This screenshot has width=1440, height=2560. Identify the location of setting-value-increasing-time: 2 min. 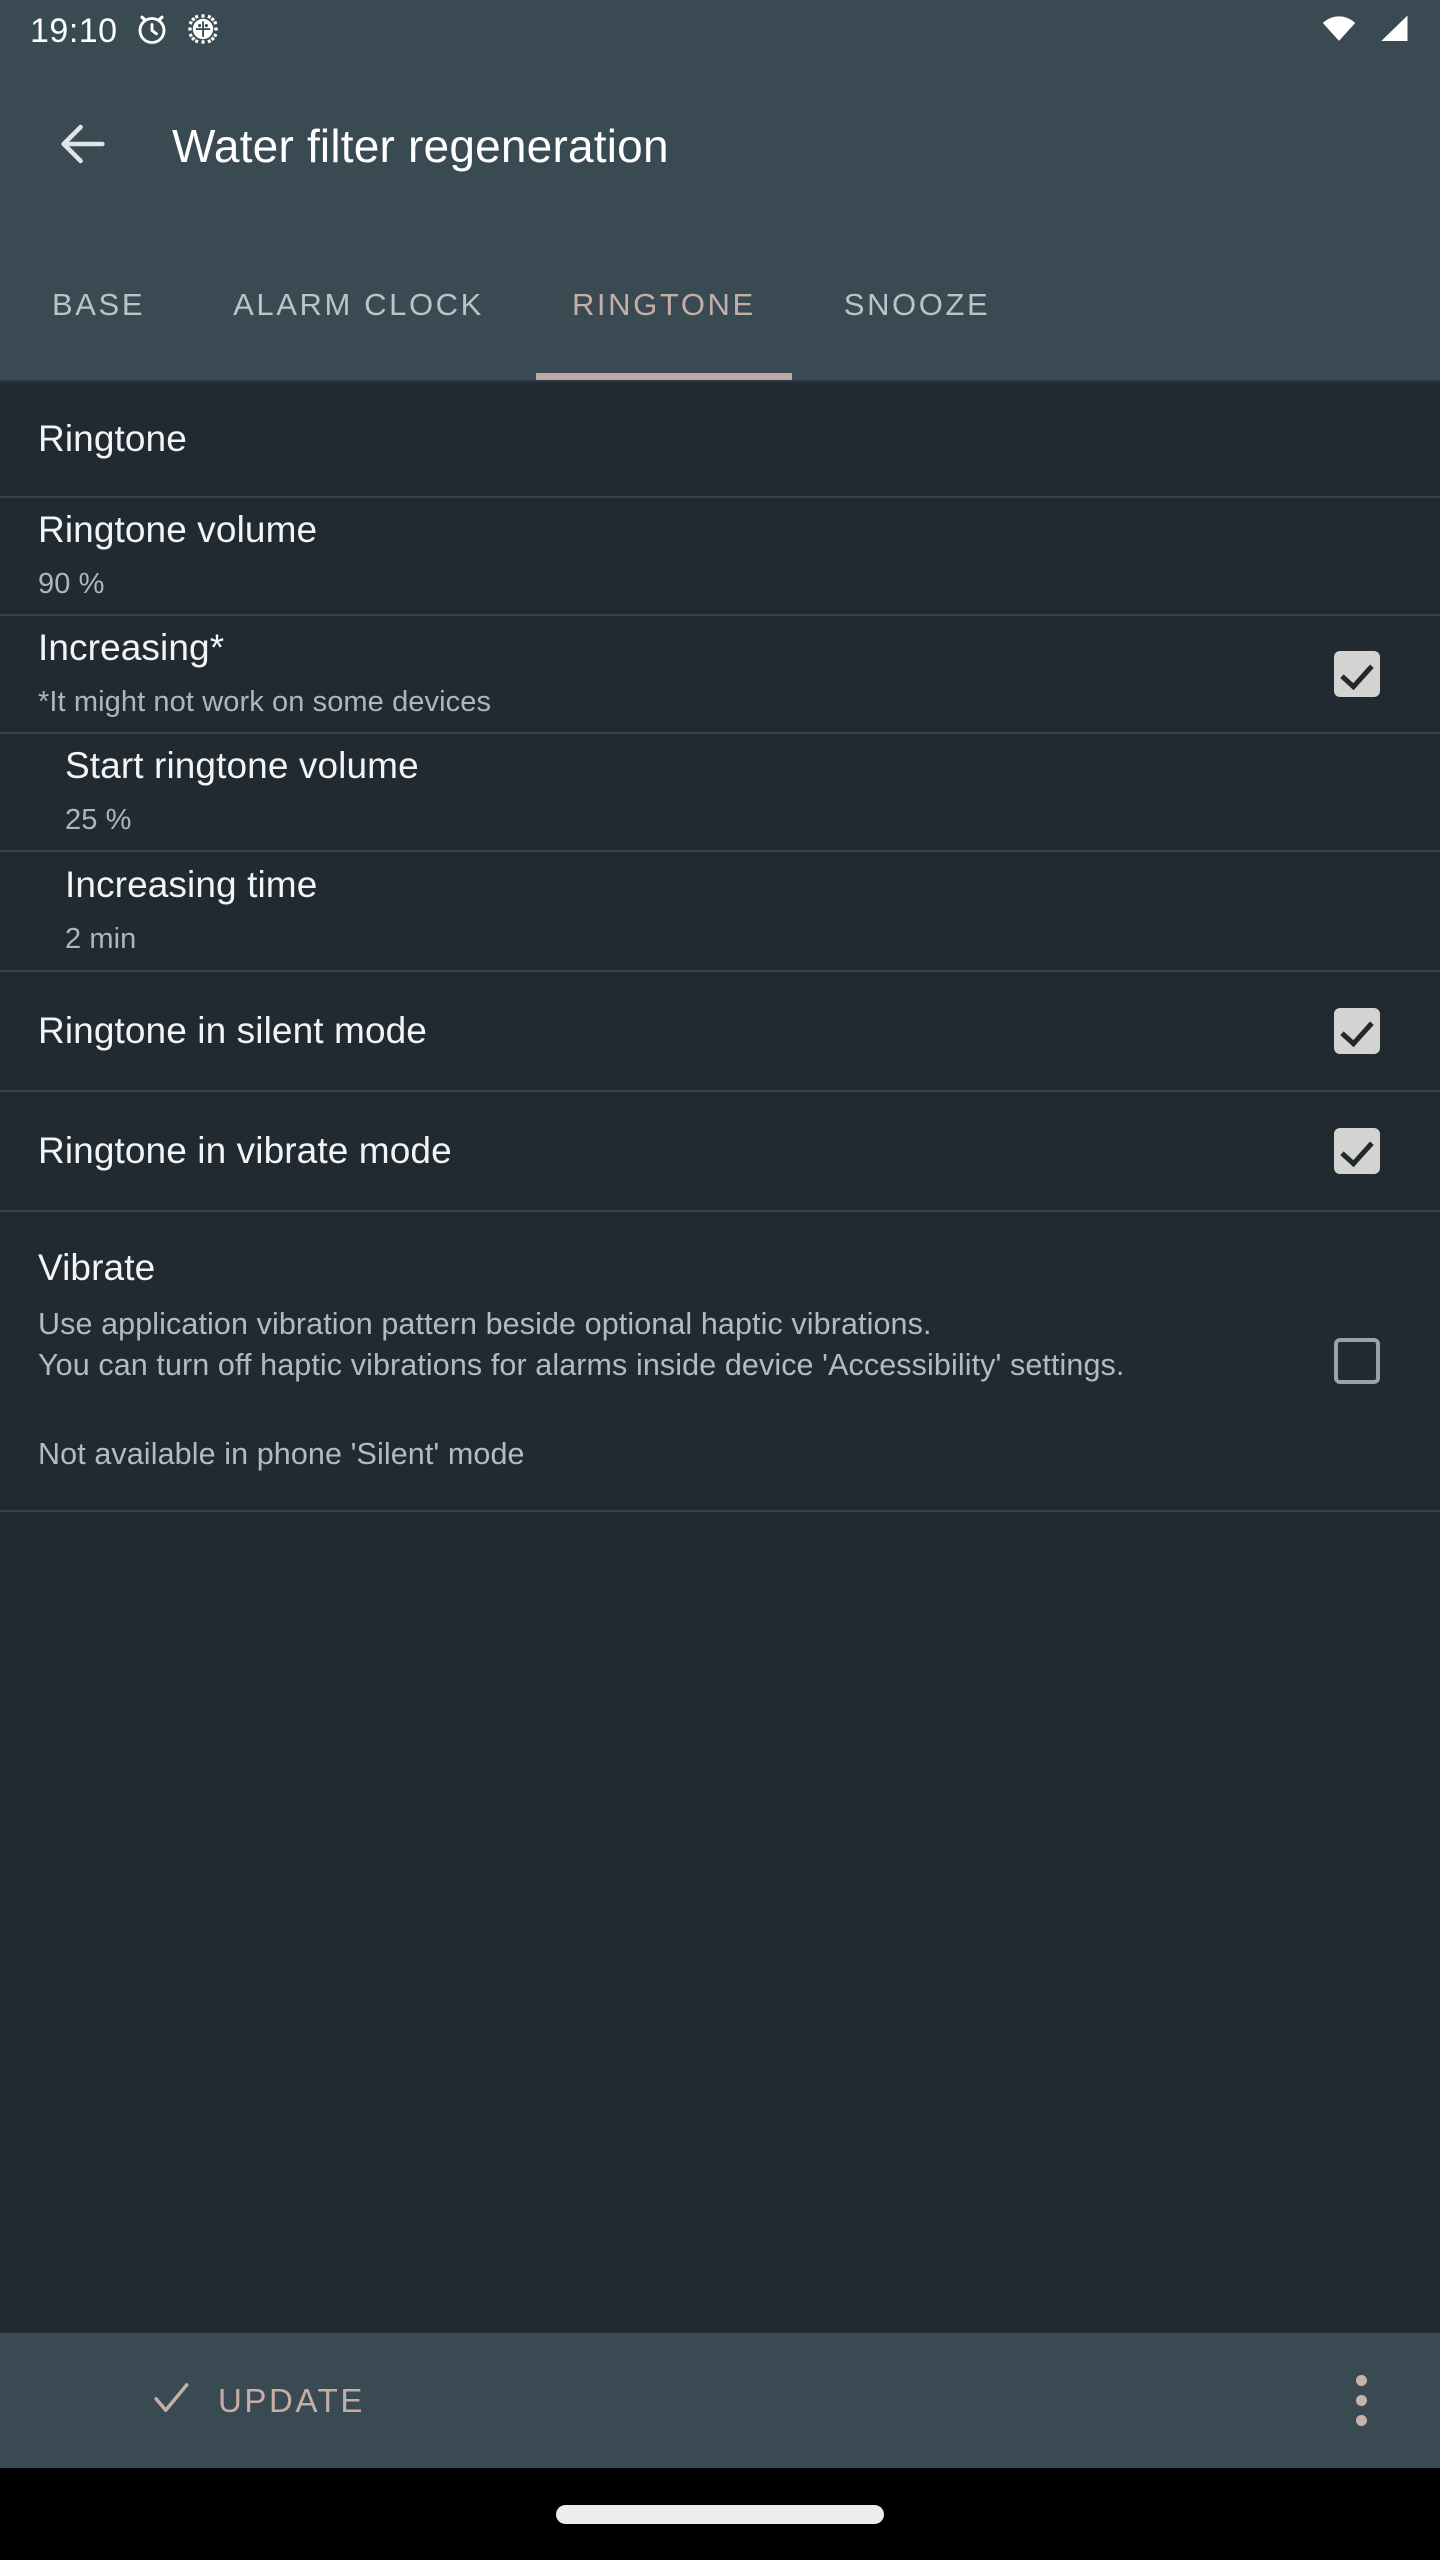
(101, 938).